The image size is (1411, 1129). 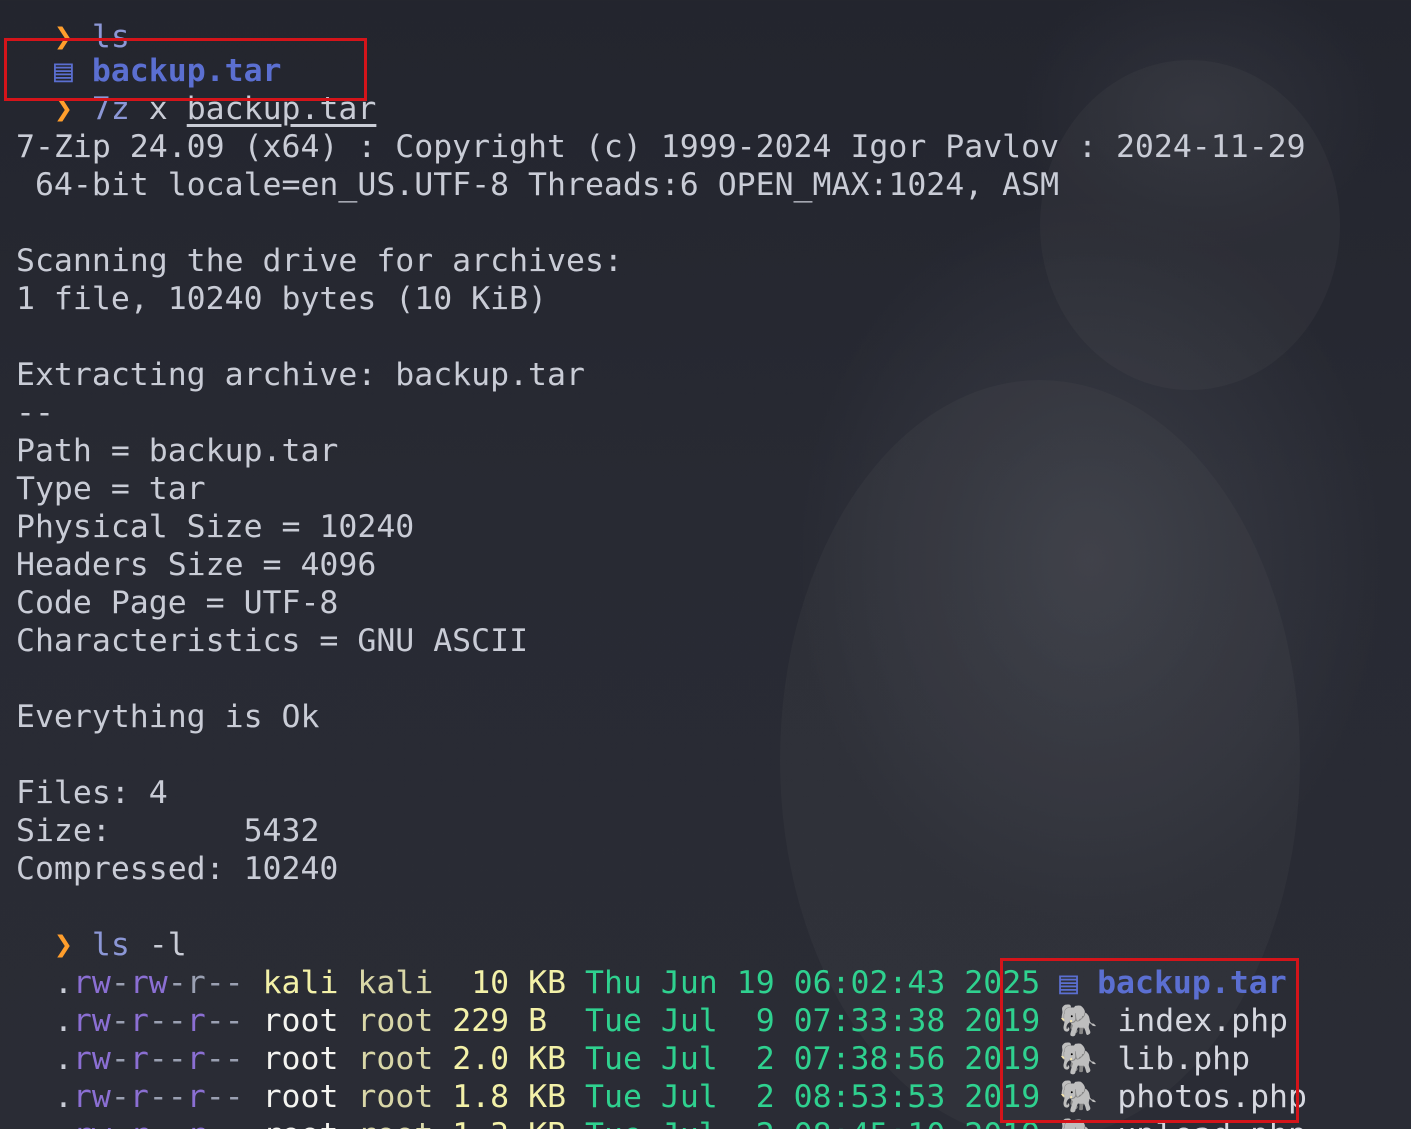 I want to click on output-compressed: Compressed: 10240, so click(x=177, y=869).